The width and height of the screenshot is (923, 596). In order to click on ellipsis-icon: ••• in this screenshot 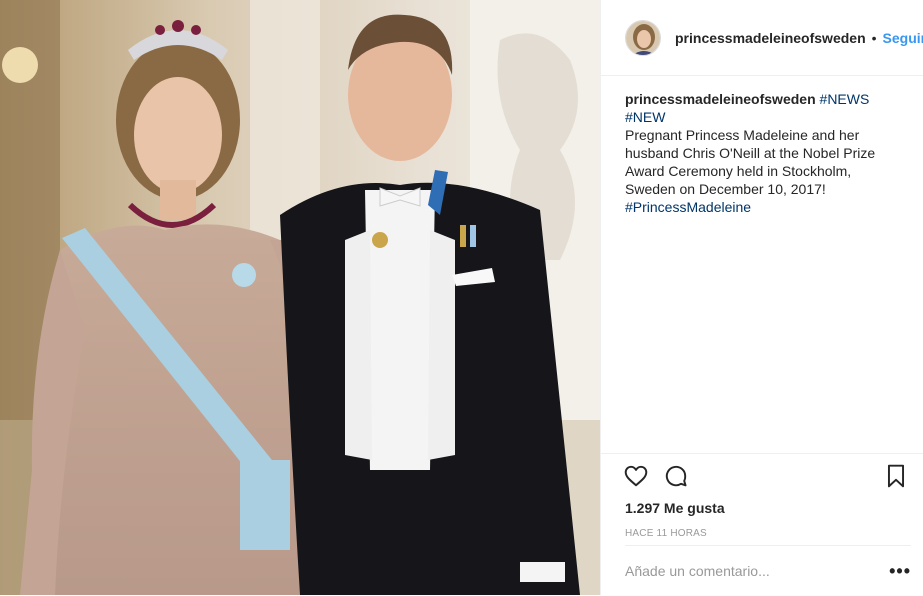, I will do `click(900, 571)`.